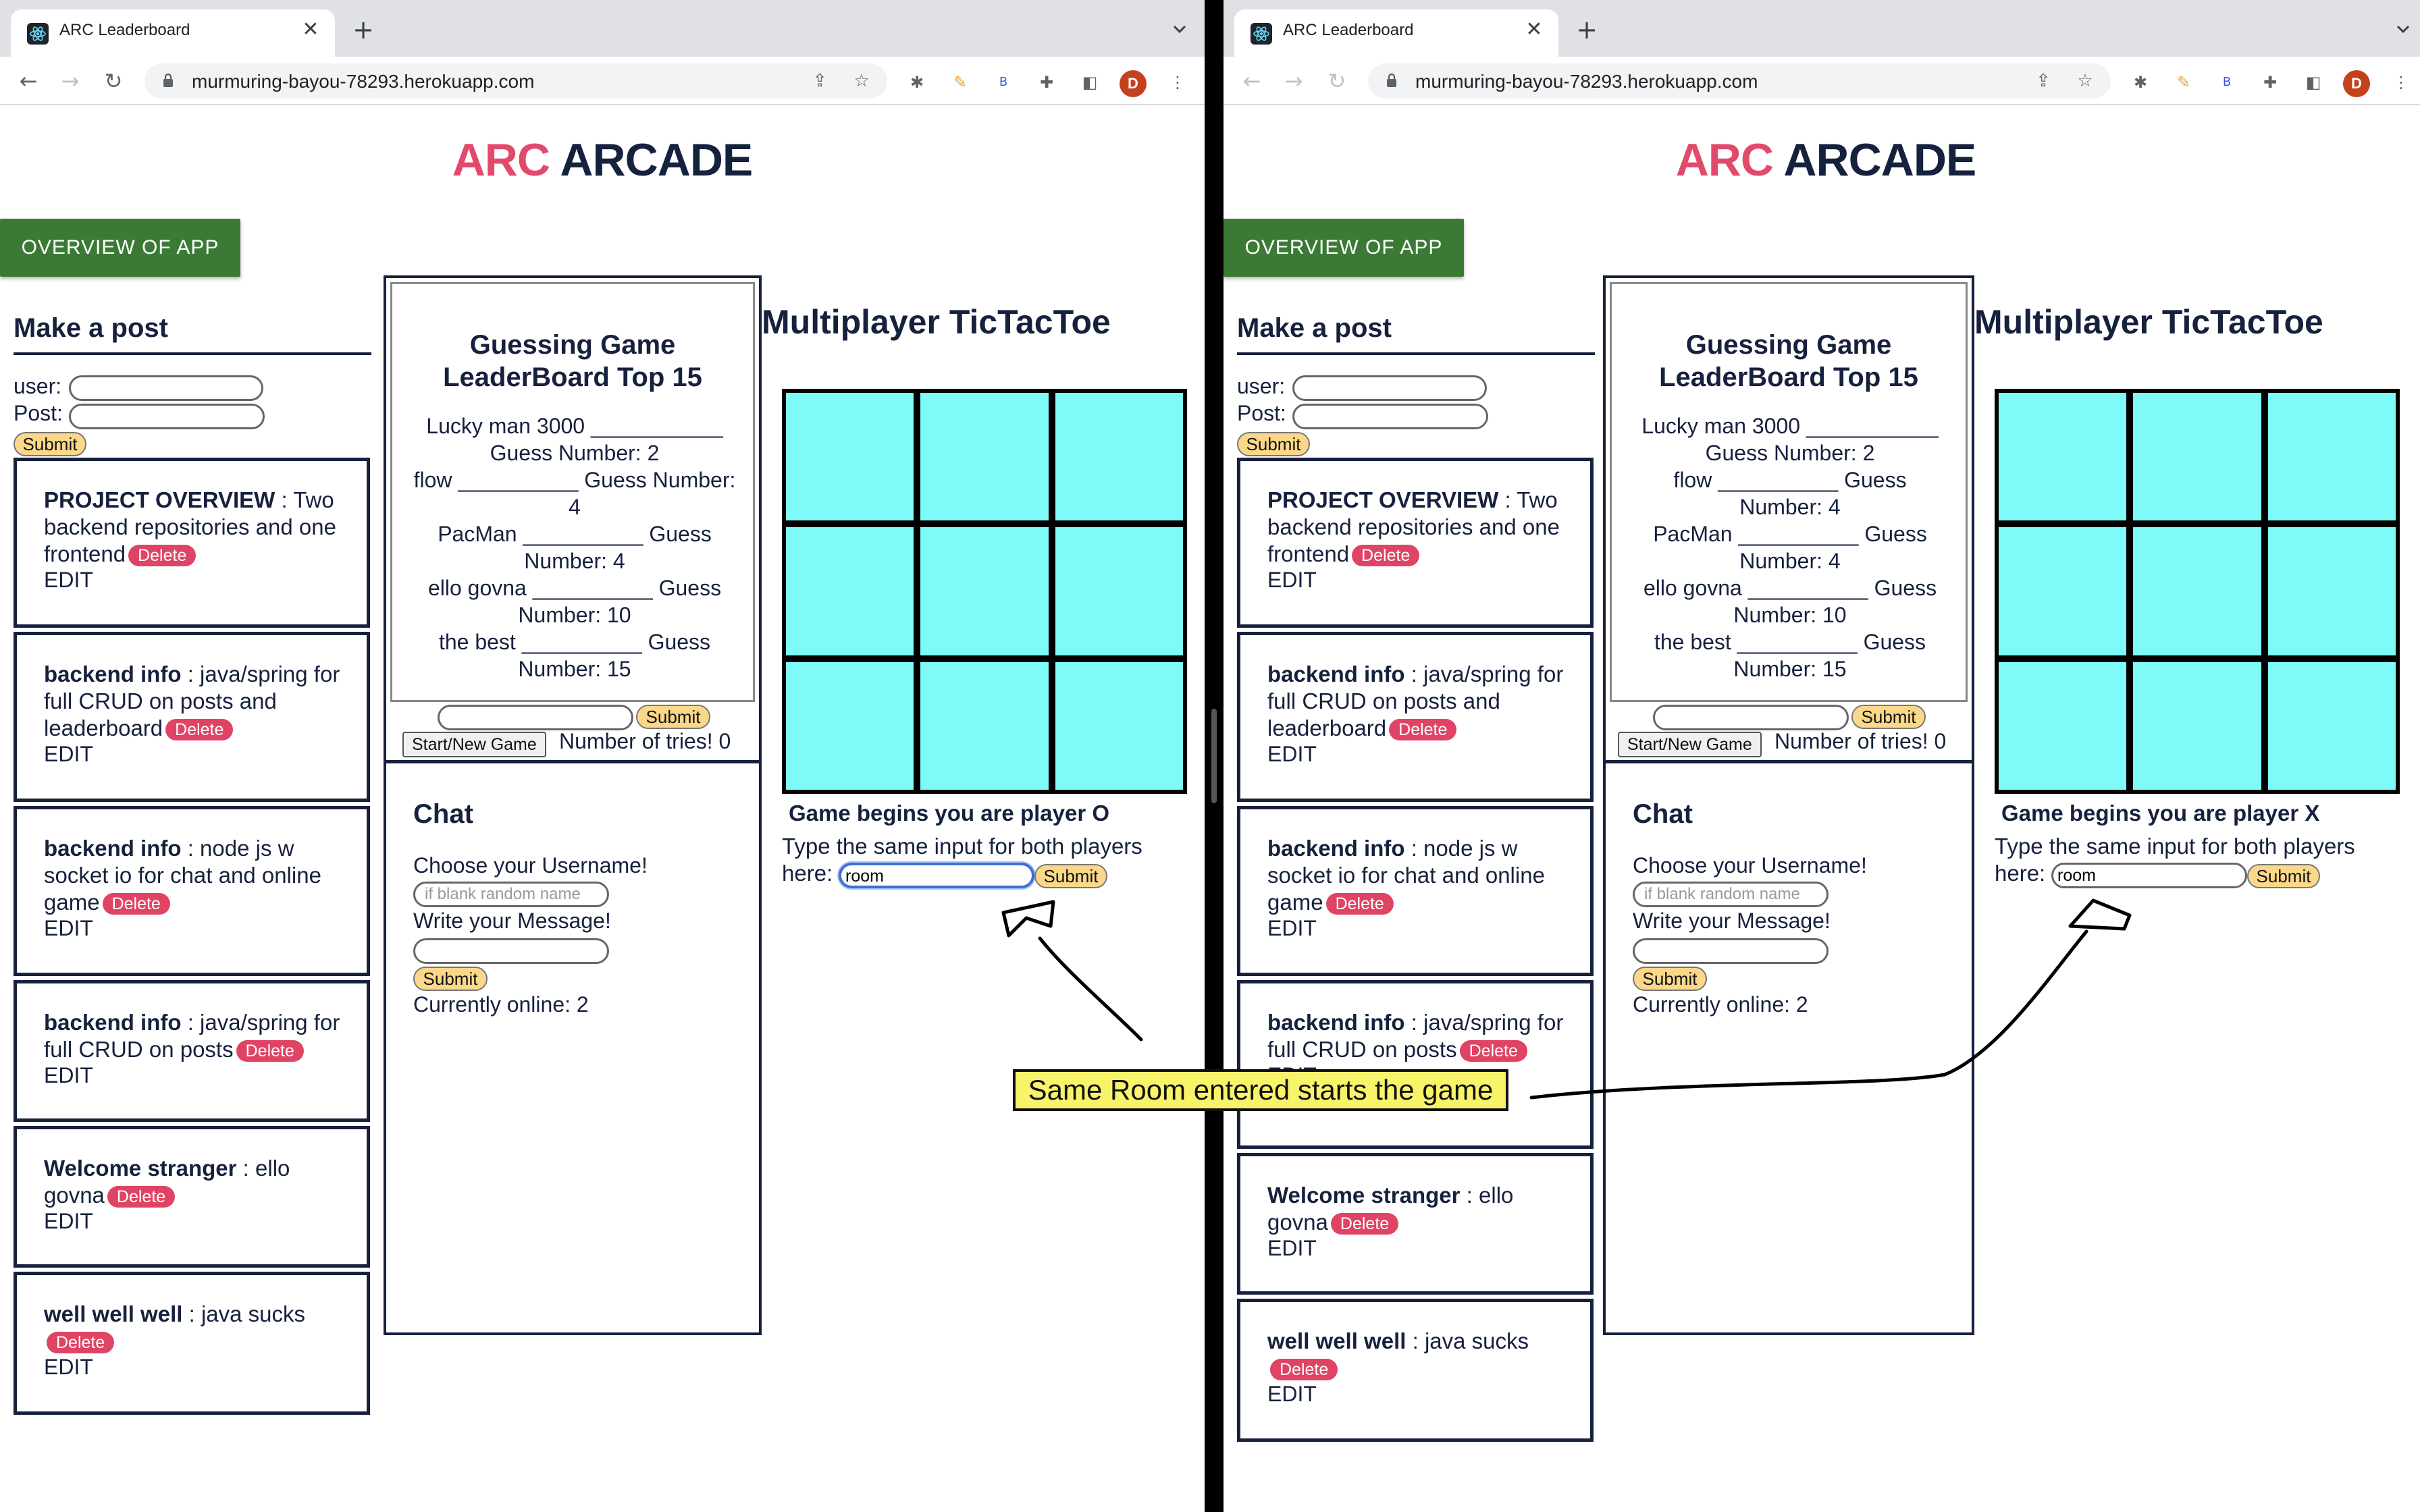 Image resolution: width=2420 pixels, height=1512 pixels. Describe the element at coordinates (1090, 989) in the screenshot. I see `left-arrow-shaft` at that location.